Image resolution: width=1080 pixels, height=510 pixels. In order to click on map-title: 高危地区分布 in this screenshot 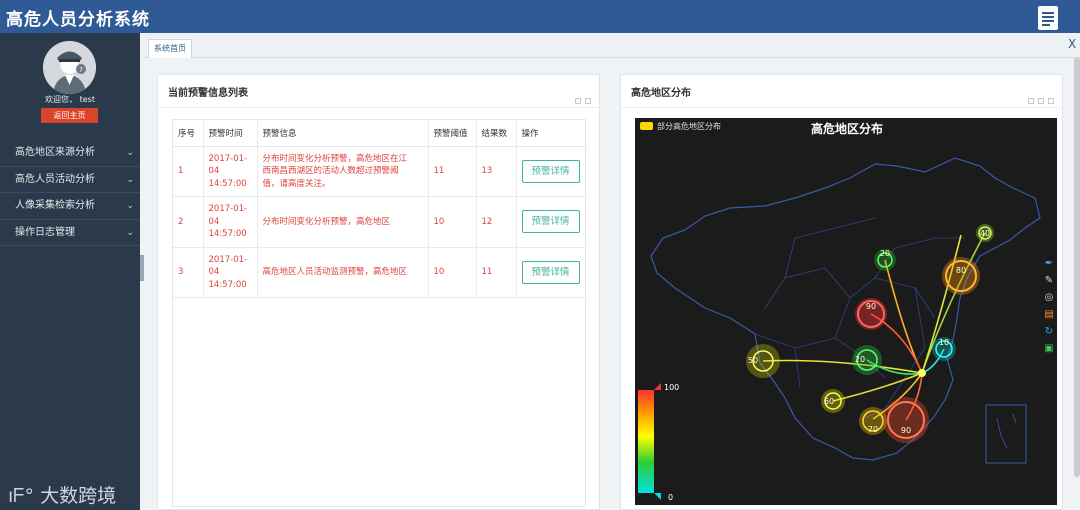, I will do `click(847, 128)`.